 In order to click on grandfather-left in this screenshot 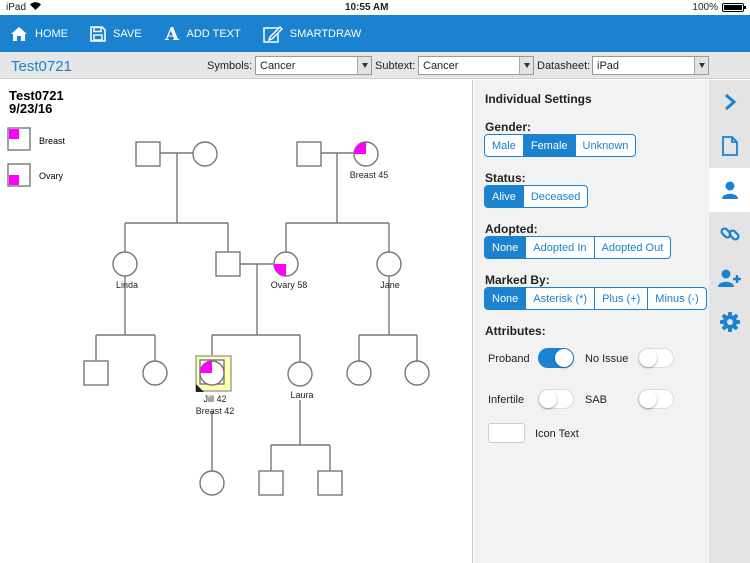, I will do `click(148, 154)`.